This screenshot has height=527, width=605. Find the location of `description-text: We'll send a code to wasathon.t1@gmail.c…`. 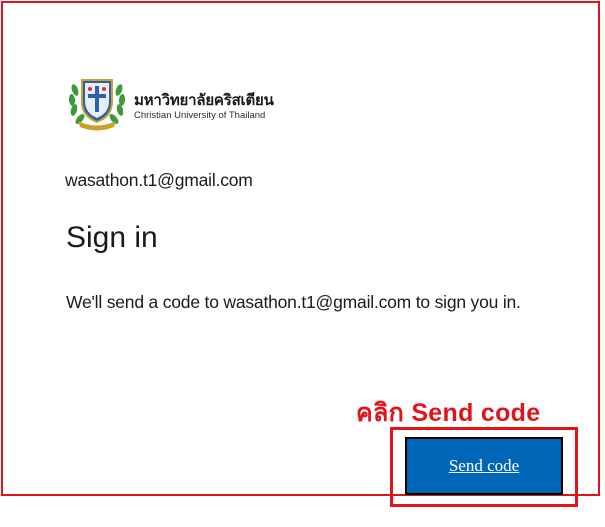

description-text: We'll send a code to wasathon.t1@gmail.c… is located at coordinates (293, 302).